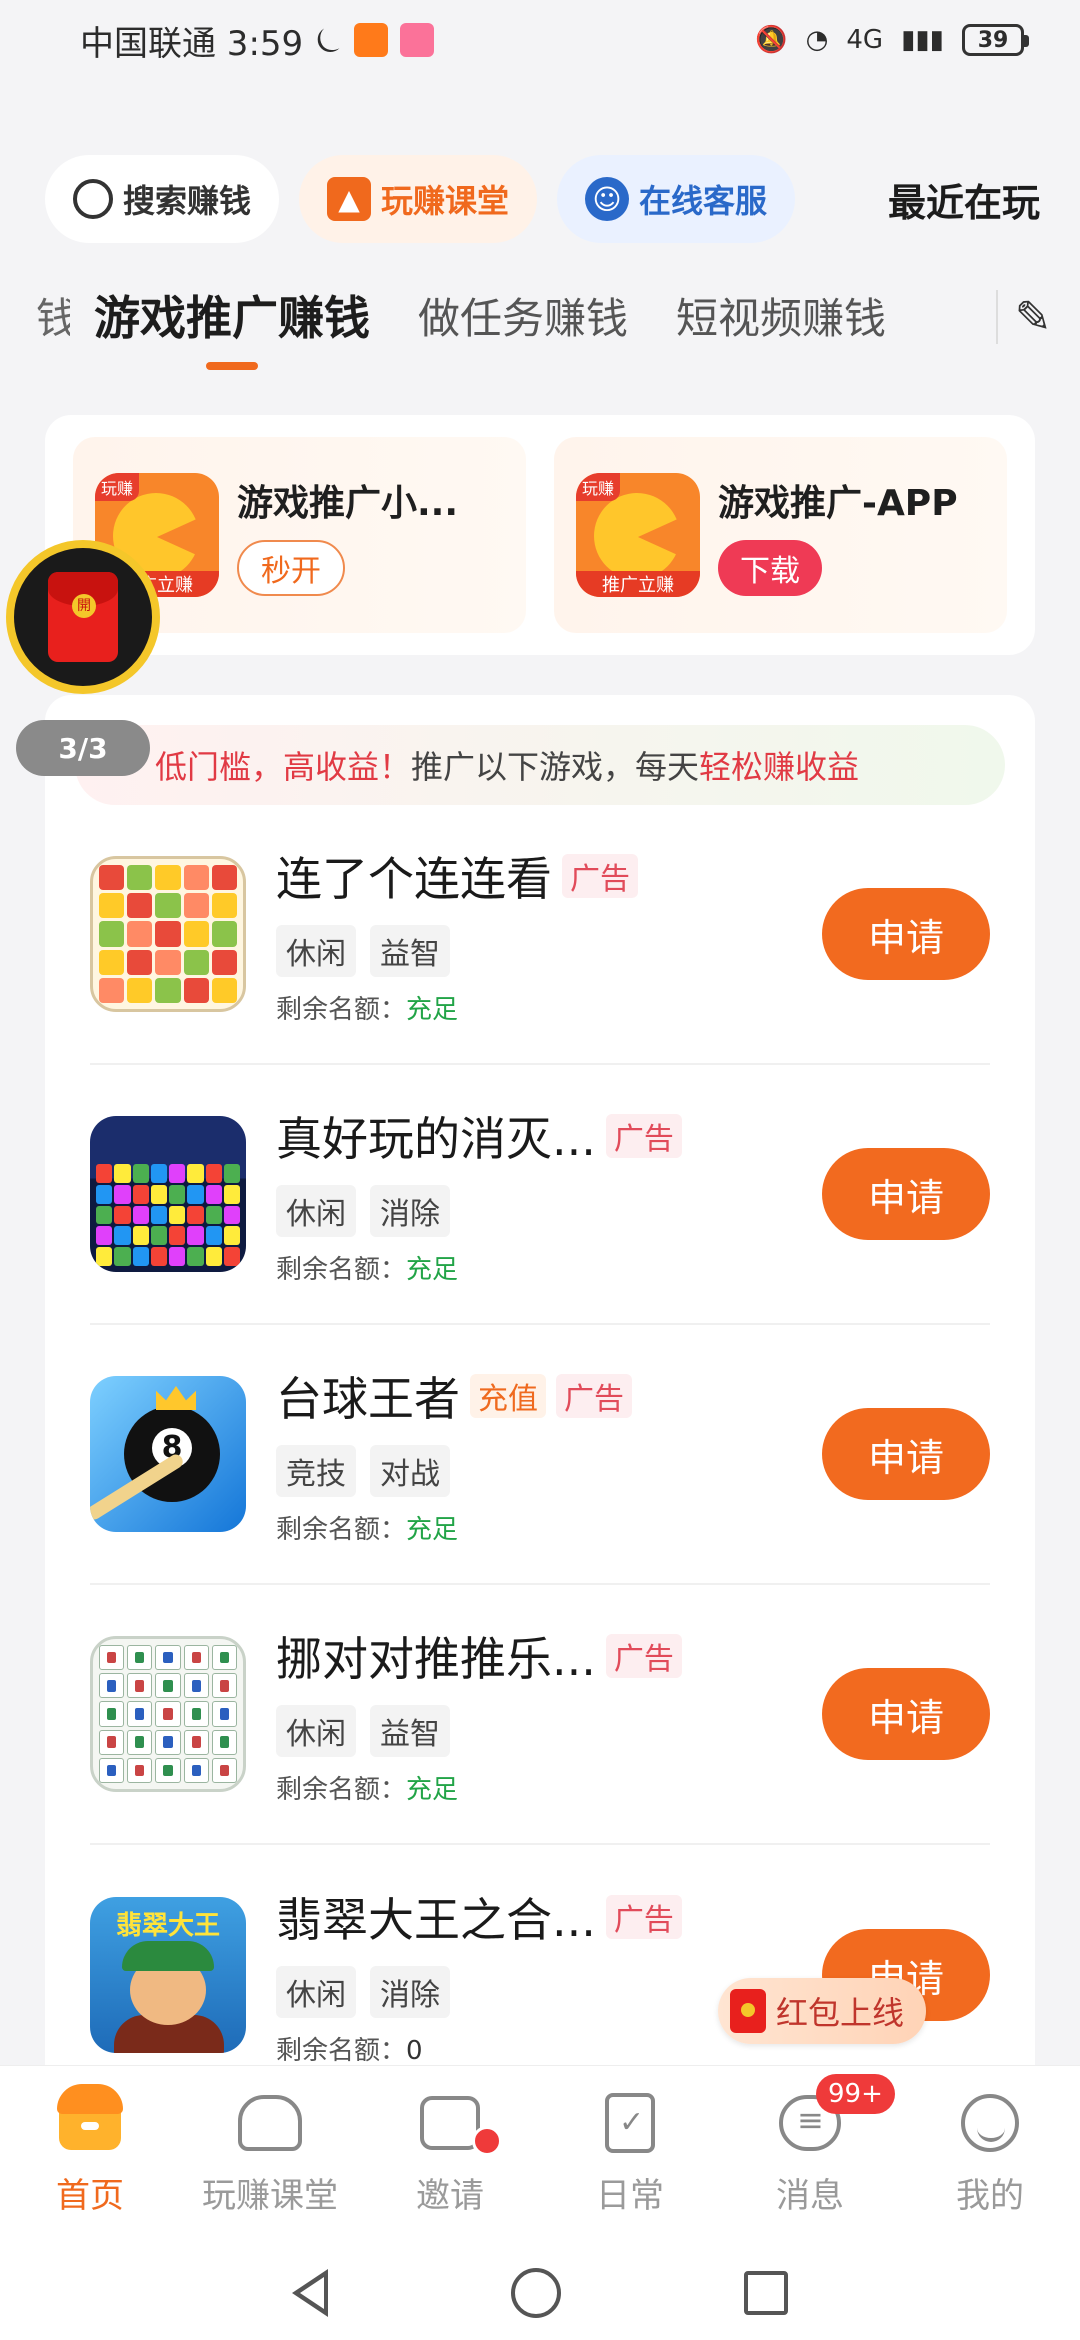 The height and width of the screenshot is (2340, 1080). What do you see at coordinates (523, 315) in the screenshot?
I see `tab-tasks: 做任务赚钱` at bounding box center [523, 315].